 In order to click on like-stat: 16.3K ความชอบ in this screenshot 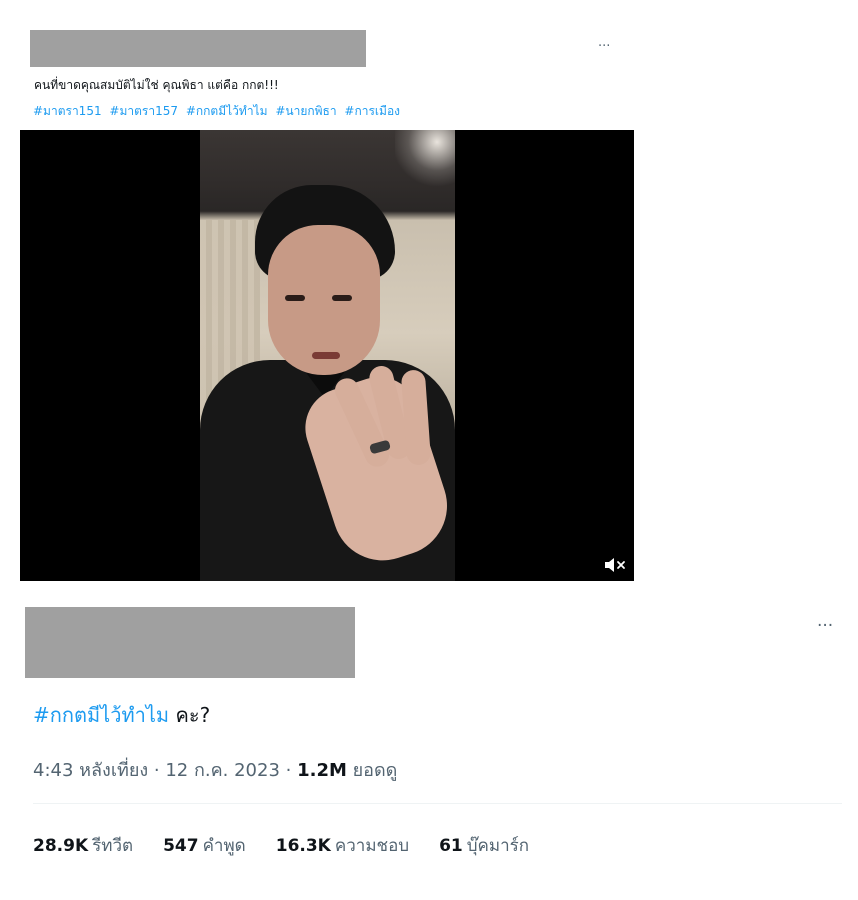, I will do `click(342, 845)`.